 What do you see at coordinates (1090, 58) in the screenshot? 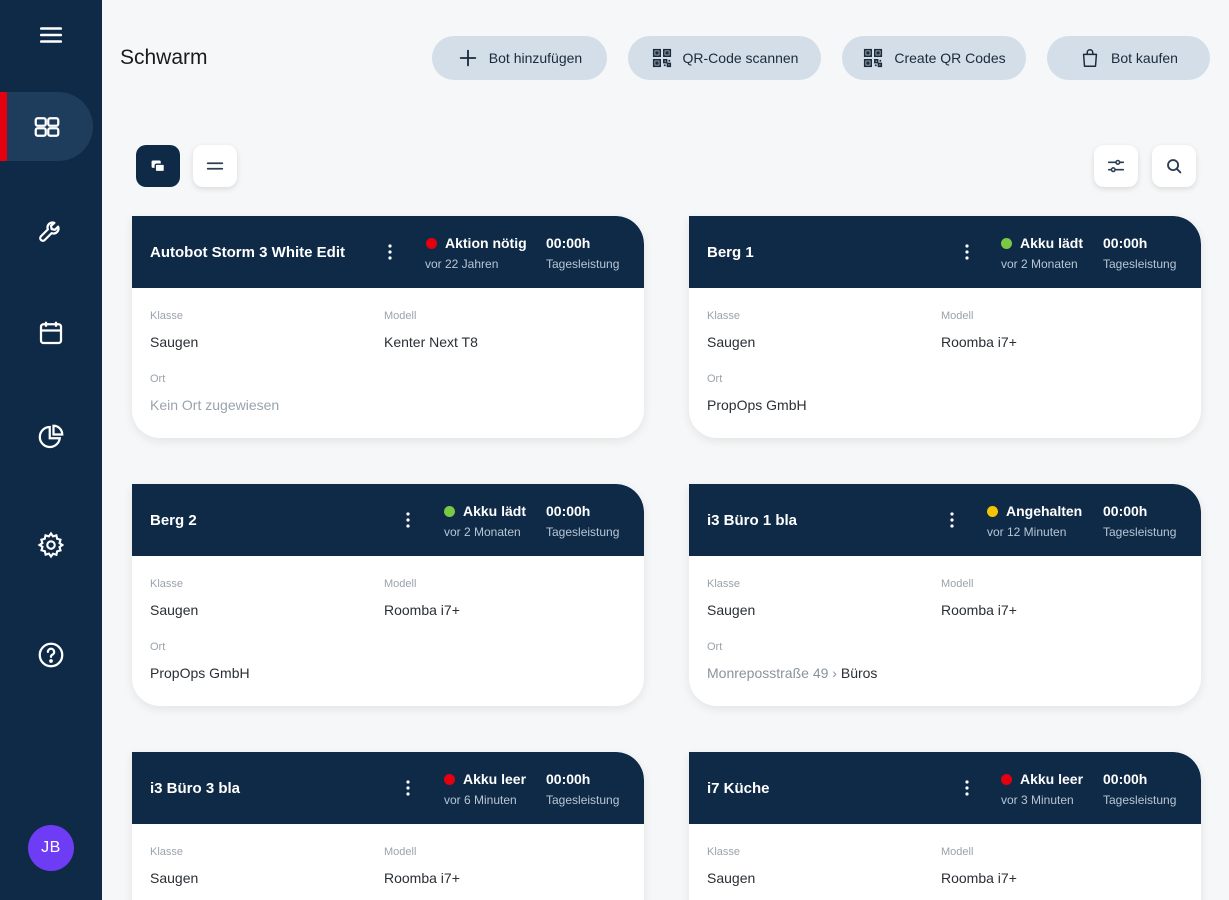
I see `shopping-bag-icon` at bounding box center [1090, 58].